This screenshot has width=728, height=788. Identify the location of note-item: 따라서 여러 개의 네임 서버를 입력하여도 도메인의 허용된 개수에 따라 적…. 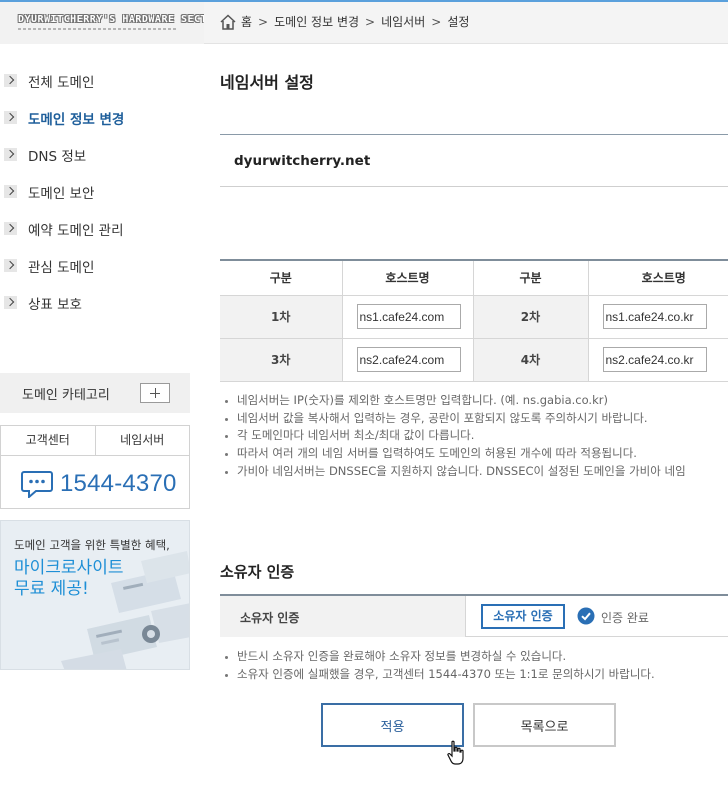
(454, 454).